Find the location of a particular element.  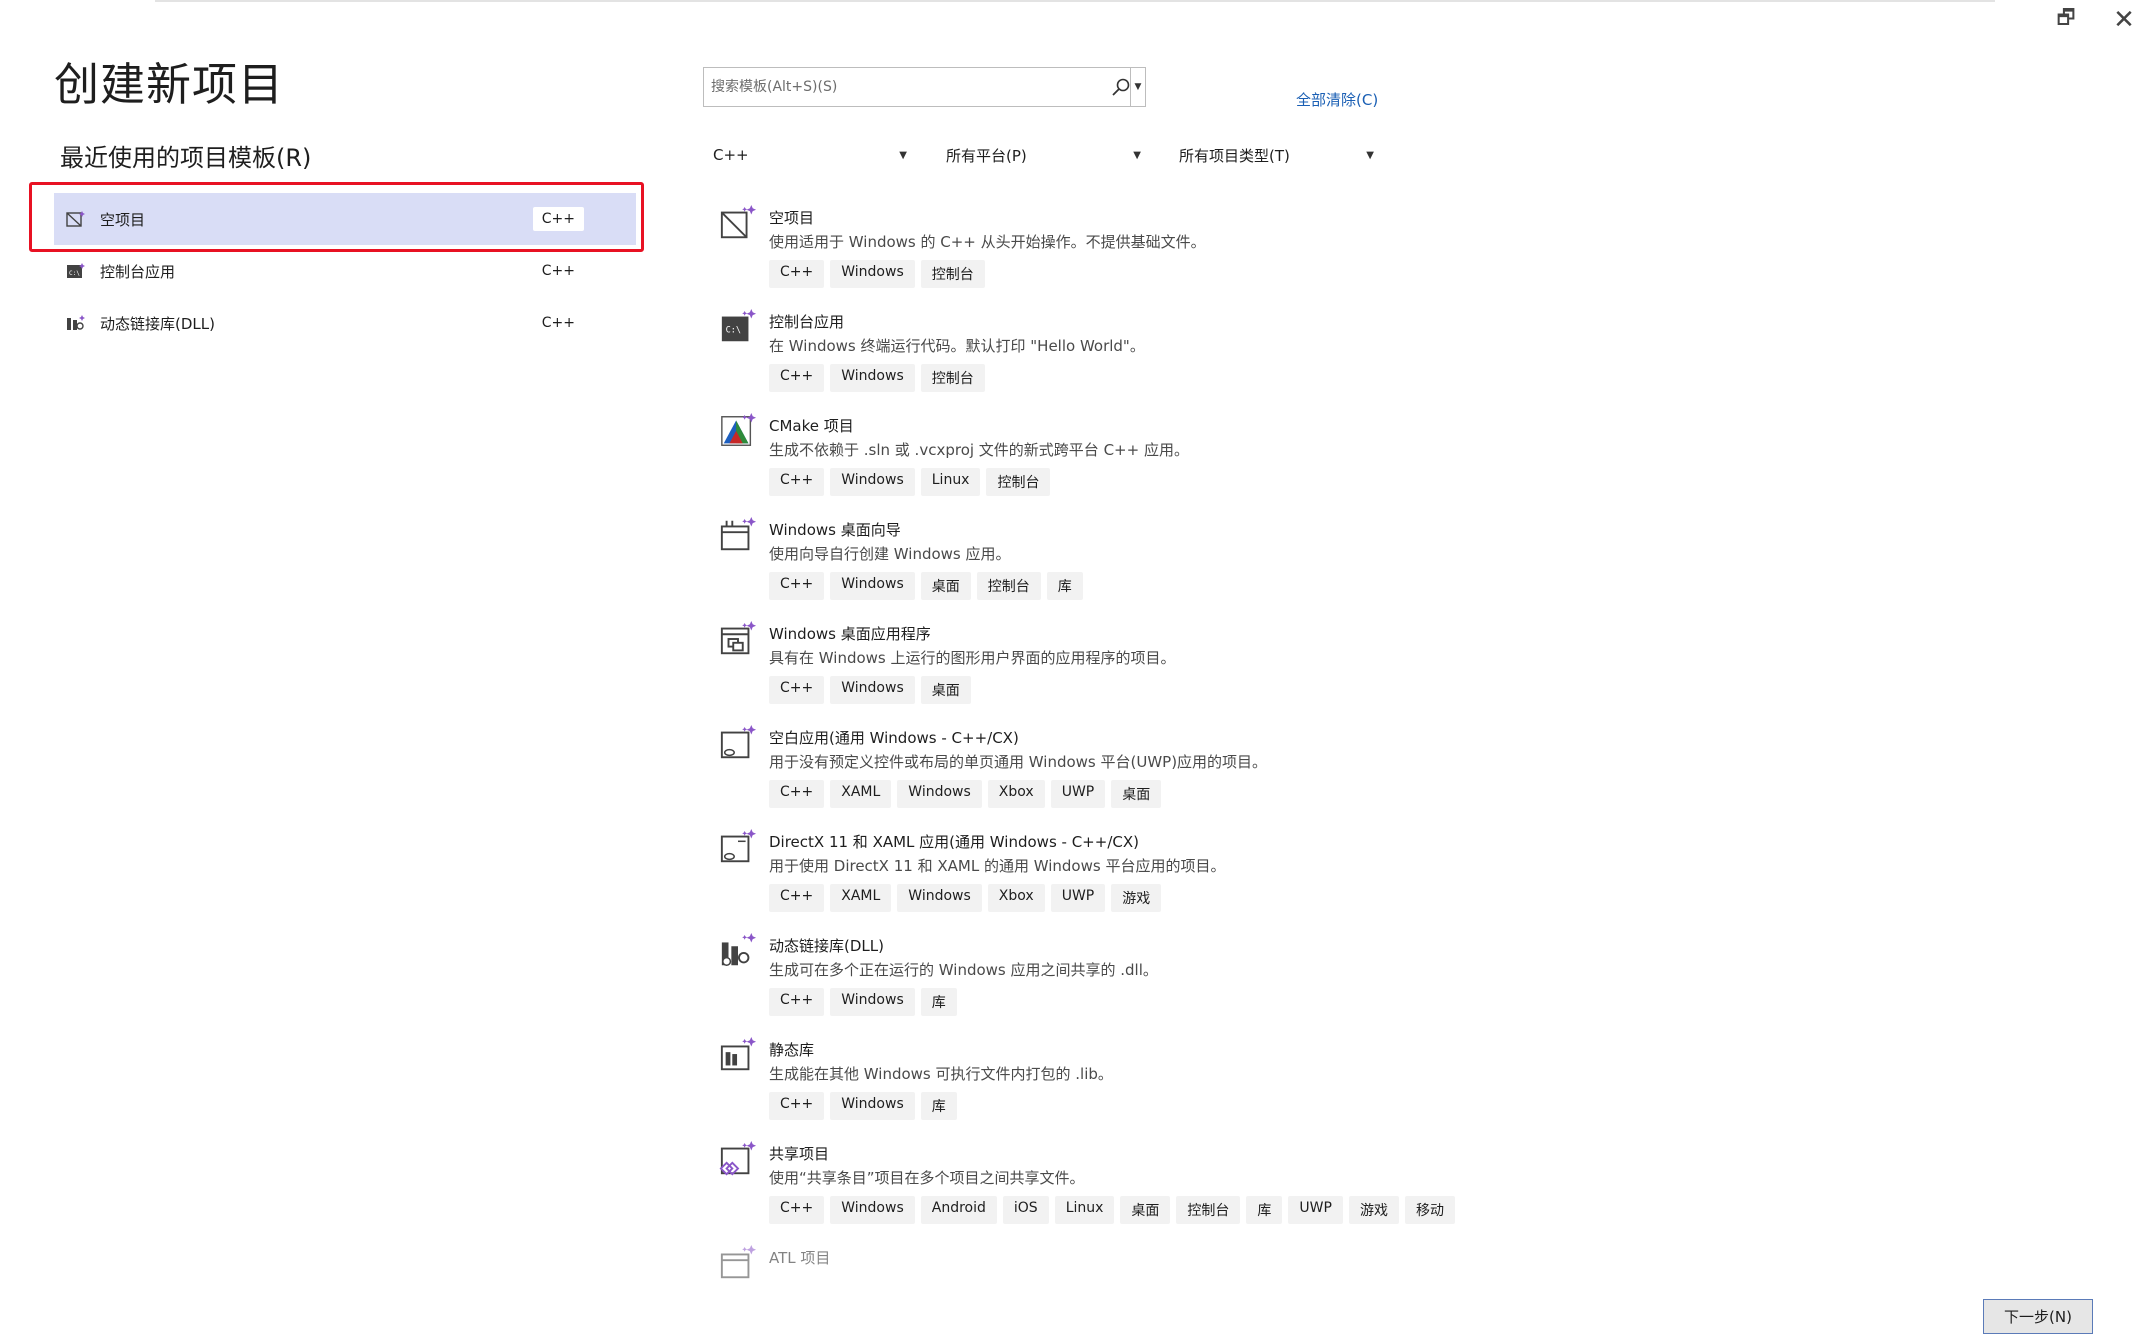

template-tags: C++ Windows Linux 控制台 is located at coordinates (910, 482).